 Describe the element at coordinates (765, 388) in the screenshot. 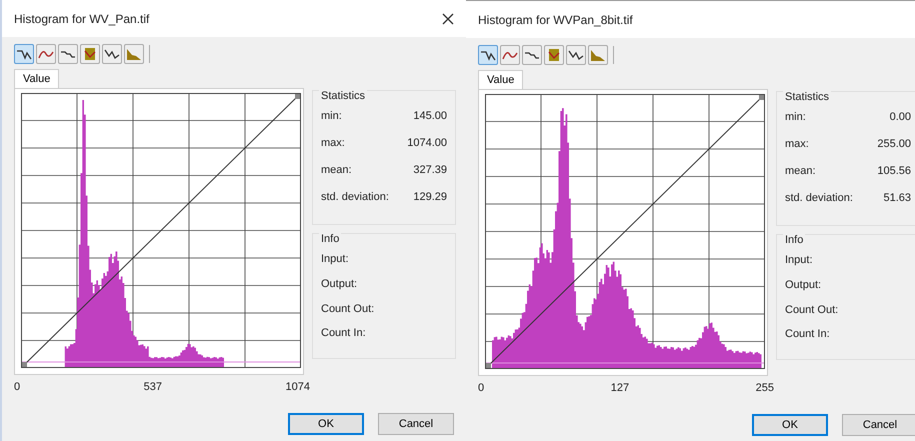

I see `axis-label: 255` at that location.